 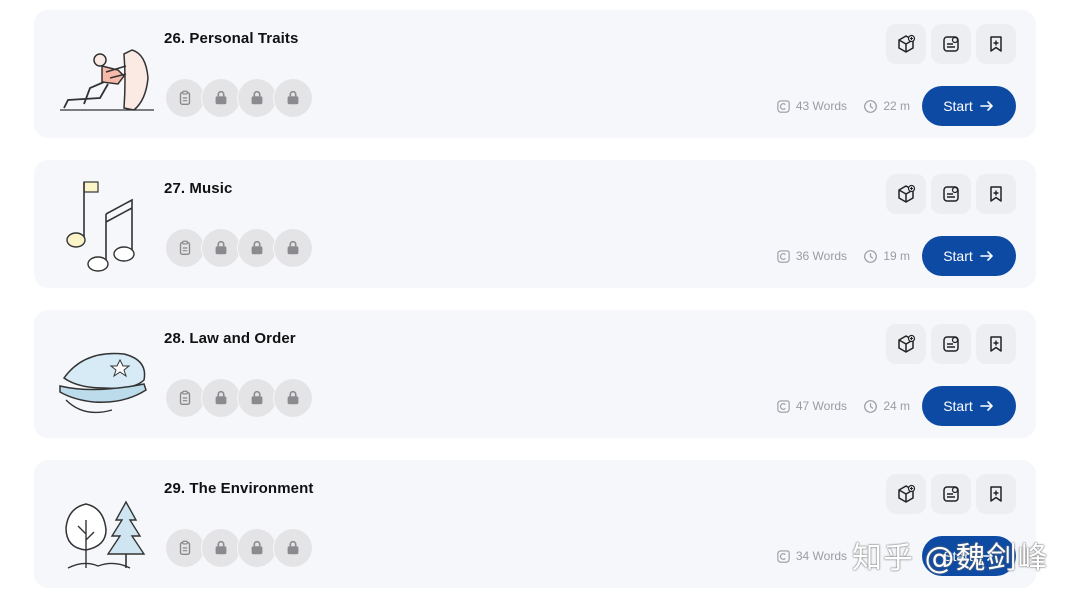 What do you see at coordinates (105, 534) in the screenshot?
I see `trees-illustration` at bounding box center [105, 534].